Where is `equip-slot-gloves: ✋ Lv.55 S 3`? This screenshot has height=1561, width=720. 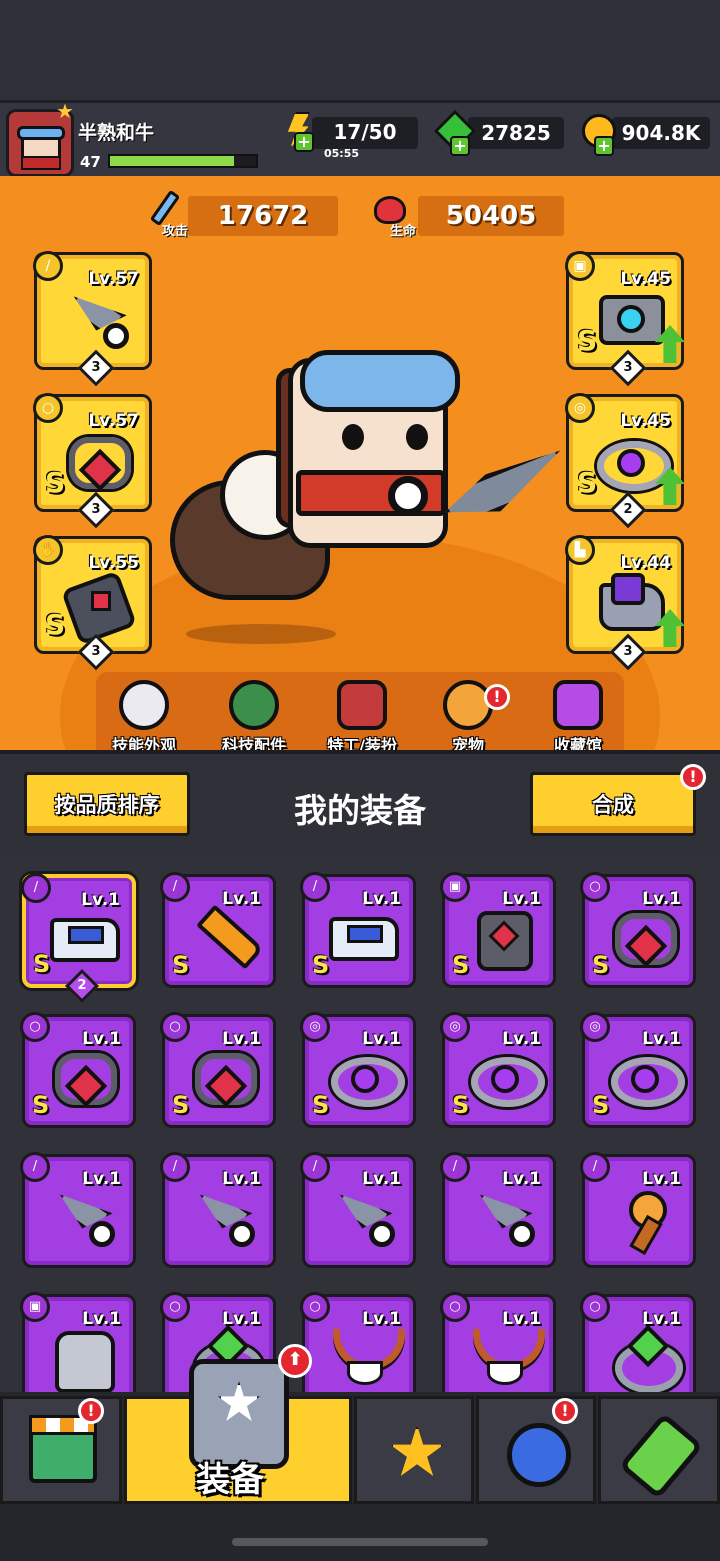
equip-slot-gloves: ✋ Lv.55 S 3 is located at coordinates (92, 603).